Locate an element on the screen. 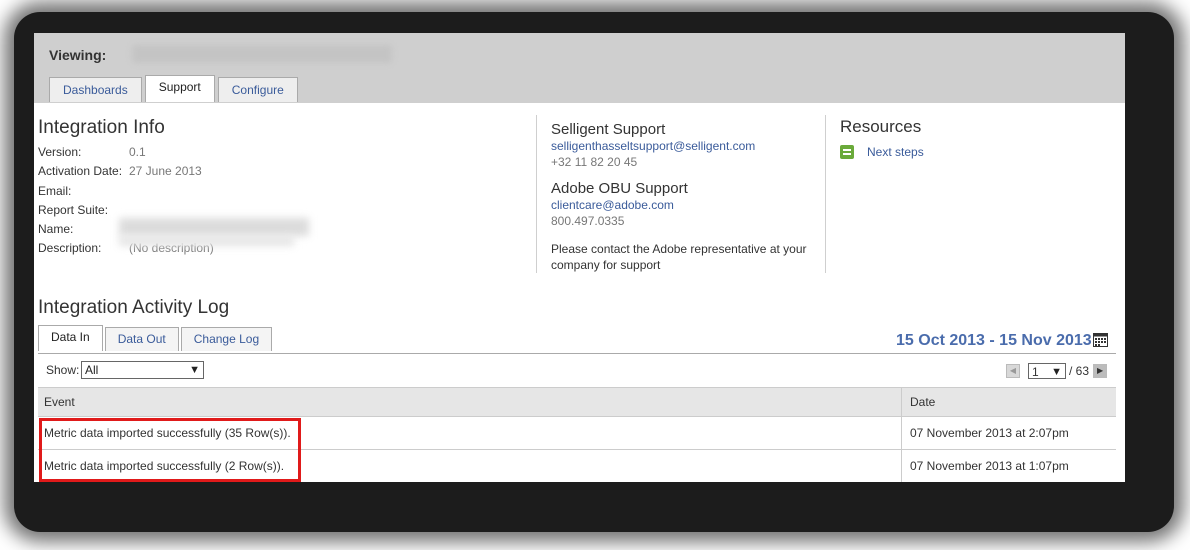 The width and height of the screenshot is (1190, 550). activity-tabs: Data In Data Out Change Log is located at coordinates (156, 339).